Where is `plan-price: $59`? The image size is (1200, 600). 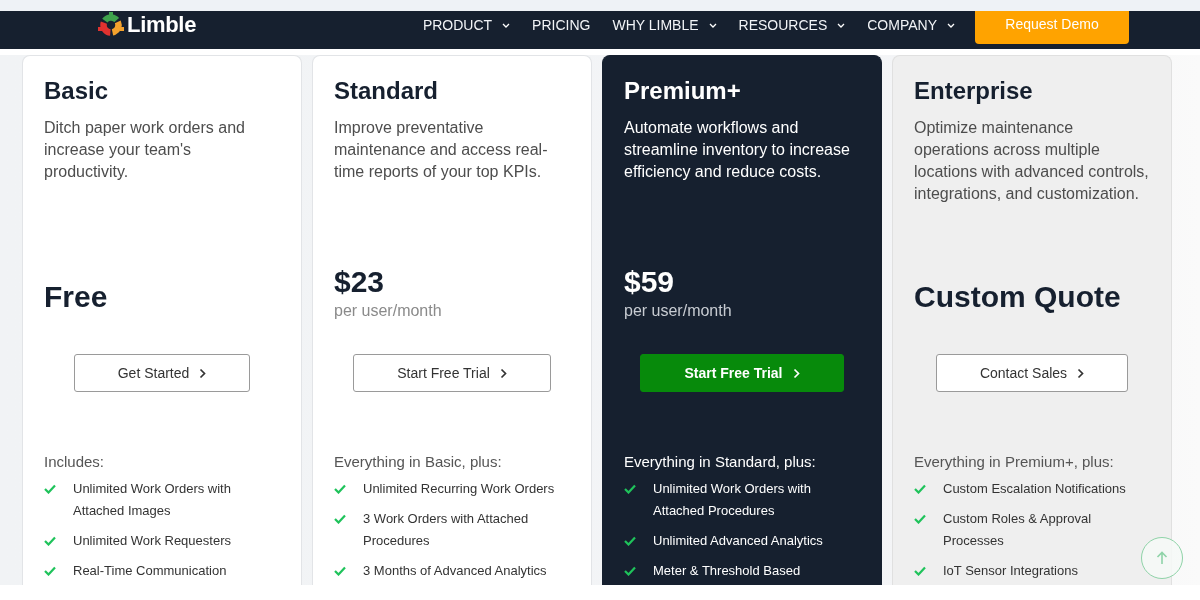 plan-price: $59 is located at coordinates (650, 282).